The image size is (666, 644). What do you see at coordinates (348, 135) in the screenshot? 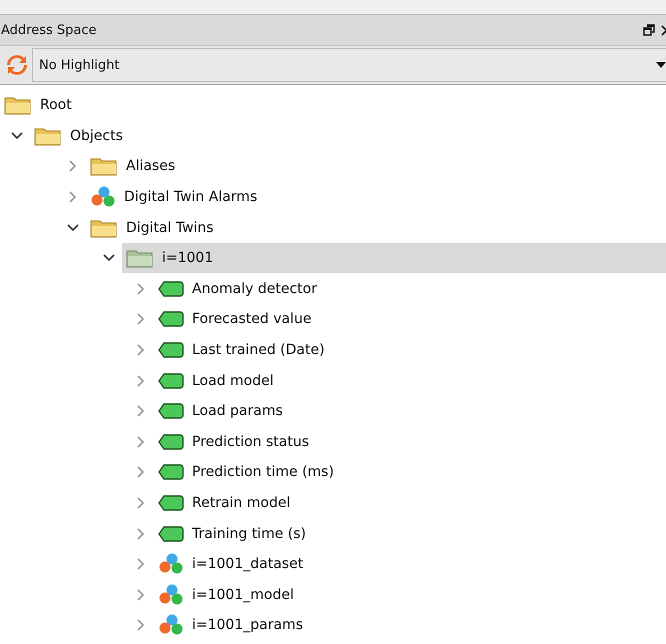
I see `tree-item: Objects` at bounding box center [348, 135].